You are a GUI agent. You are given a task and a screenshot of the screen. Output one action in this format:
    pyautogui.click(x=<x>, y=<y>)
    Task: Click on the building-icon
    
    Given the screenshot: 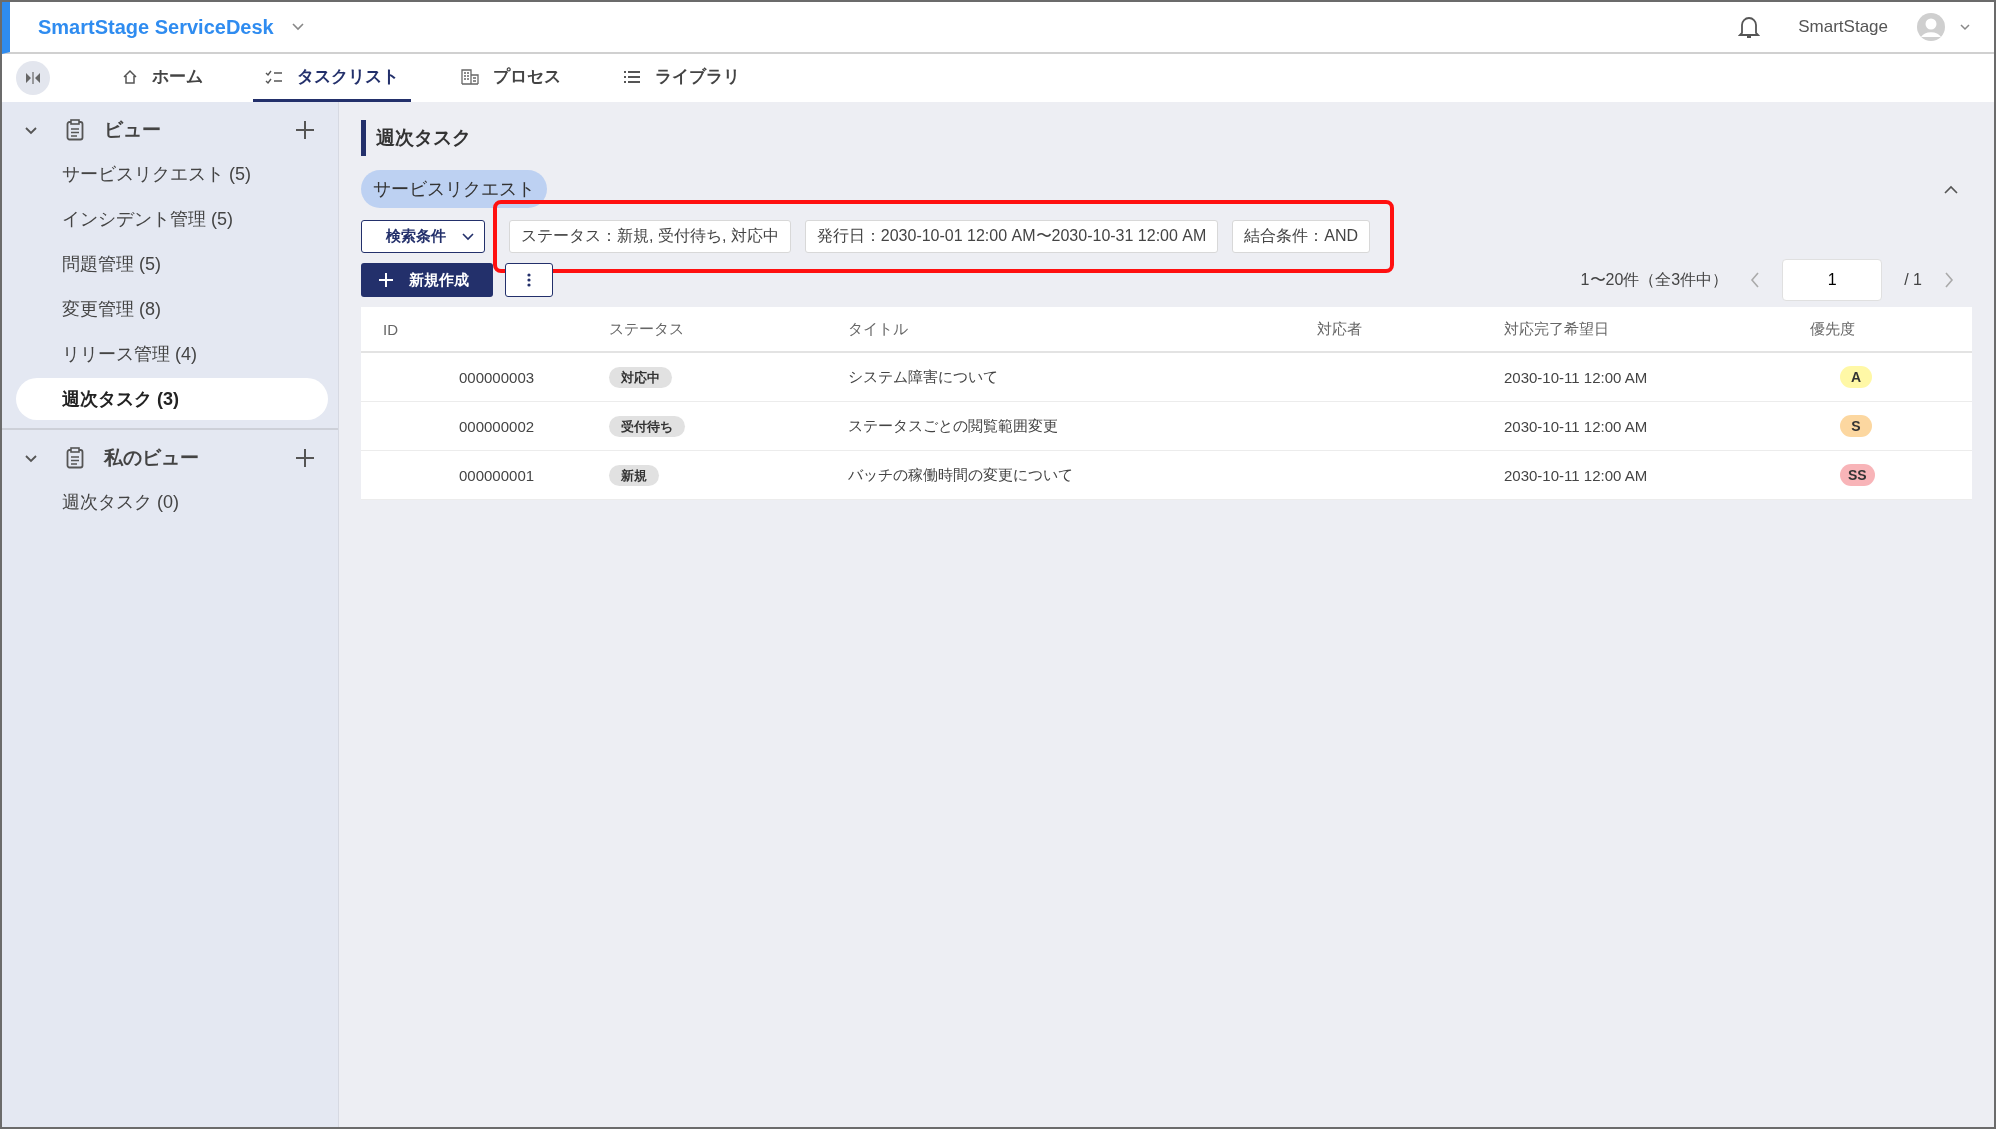 What is the action you would take?
    pyautogui.click(x=470, y=76)
    